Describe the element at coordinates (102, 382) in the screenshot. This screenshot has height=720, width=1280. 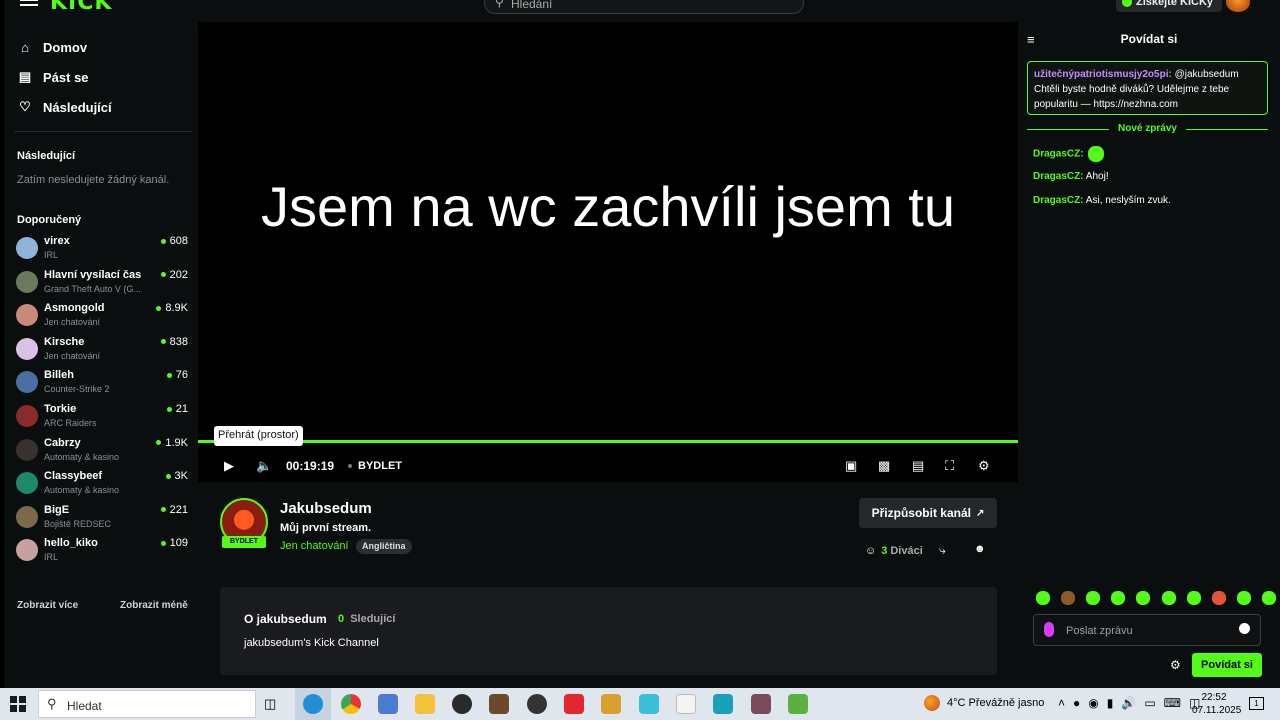
I see `recommended-channel: Billeh Counter-Strike 2 76` at that location.